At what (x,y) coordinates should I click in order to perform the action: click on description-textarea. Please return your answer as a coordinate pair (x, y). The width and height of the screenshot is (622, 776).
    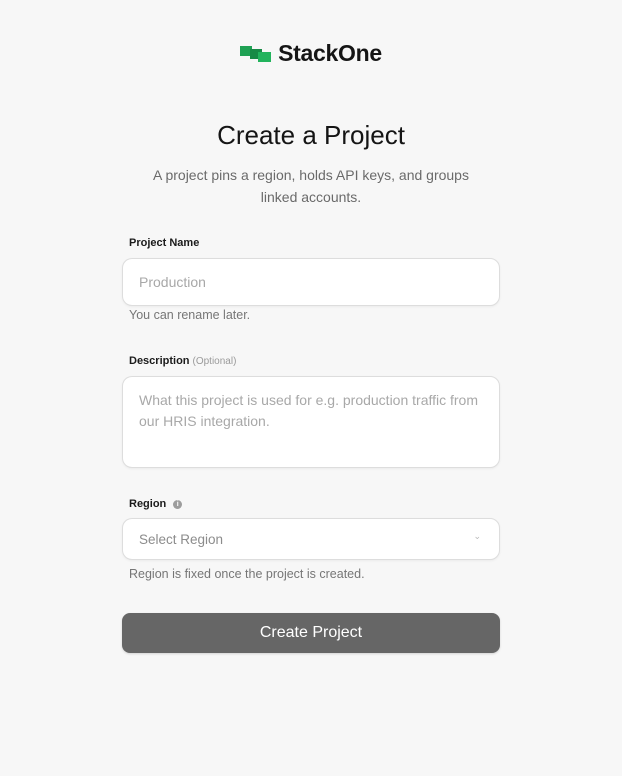
    Looking at the image, I should click on (311, 422).